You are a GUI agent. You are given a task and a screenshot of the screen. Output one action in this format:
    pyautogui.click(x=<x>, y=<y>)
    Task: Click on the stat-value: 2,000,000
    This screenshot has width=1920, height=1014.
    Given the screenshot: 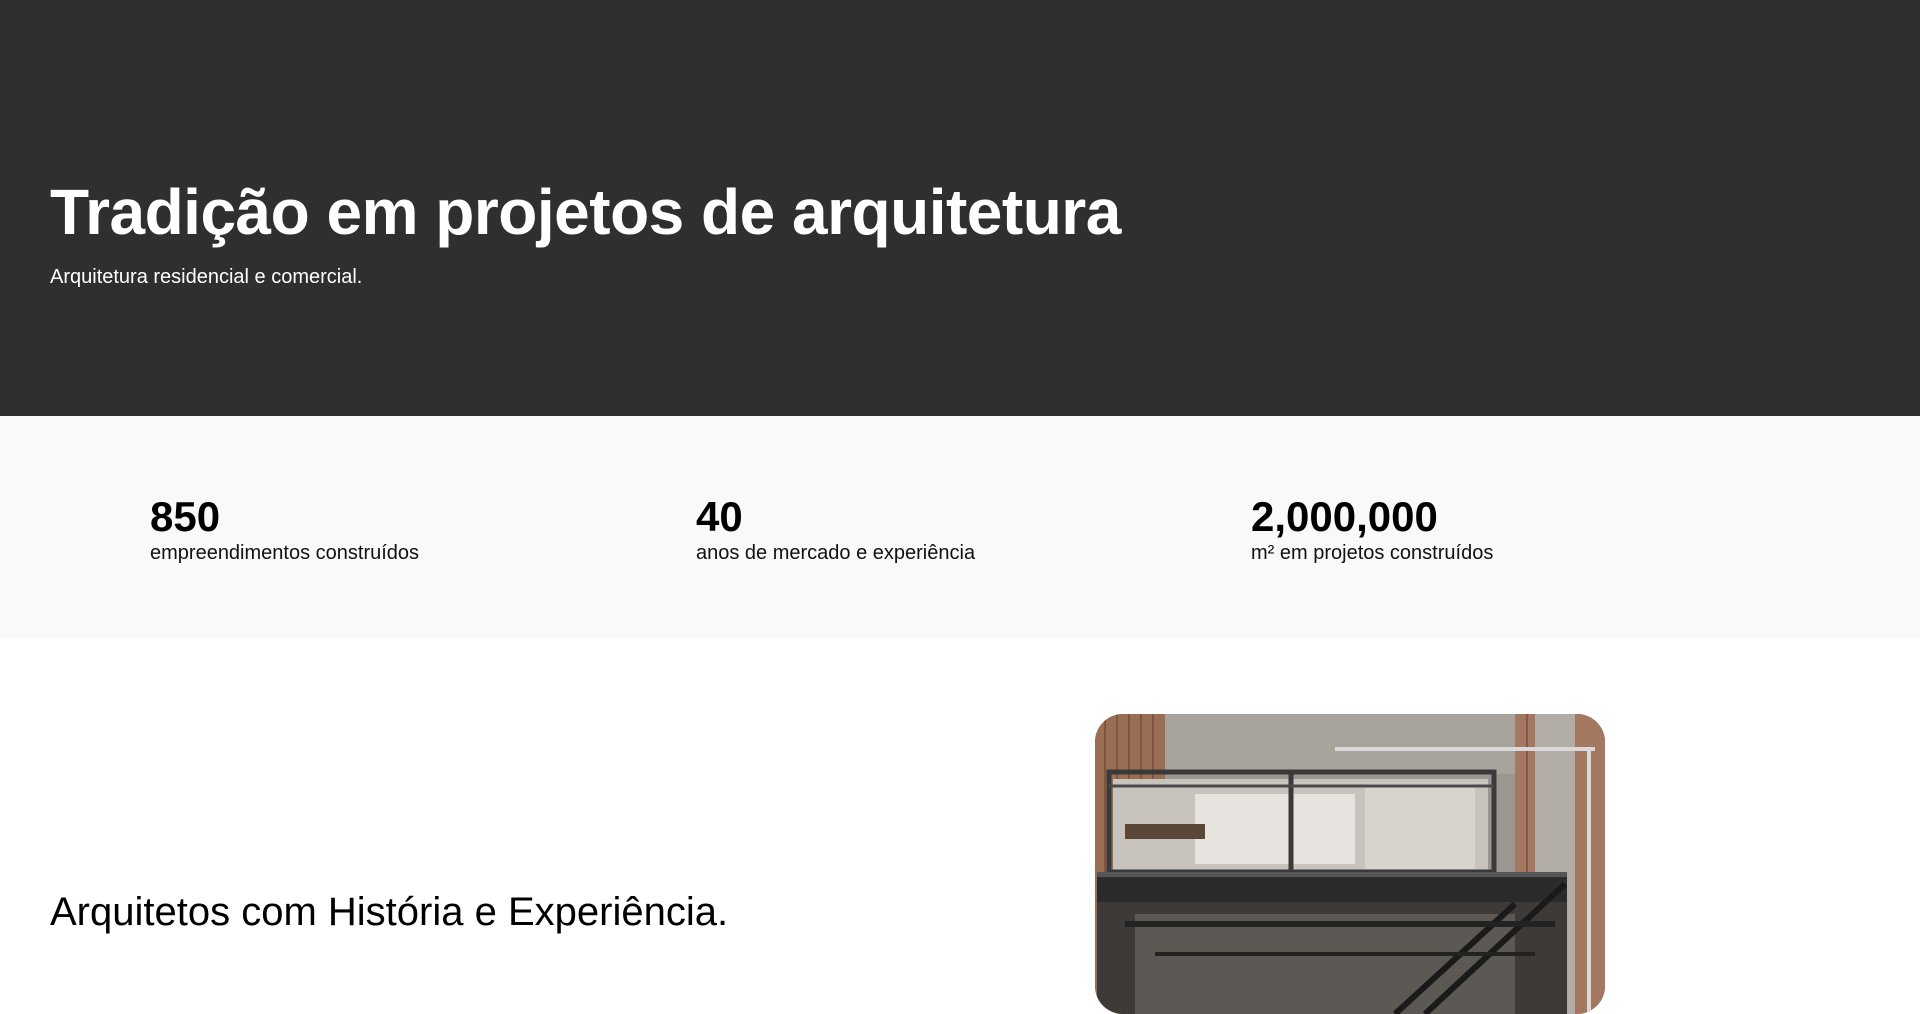 What is the action you would take?
    pyautogui.click(x=1344, y=516)
    